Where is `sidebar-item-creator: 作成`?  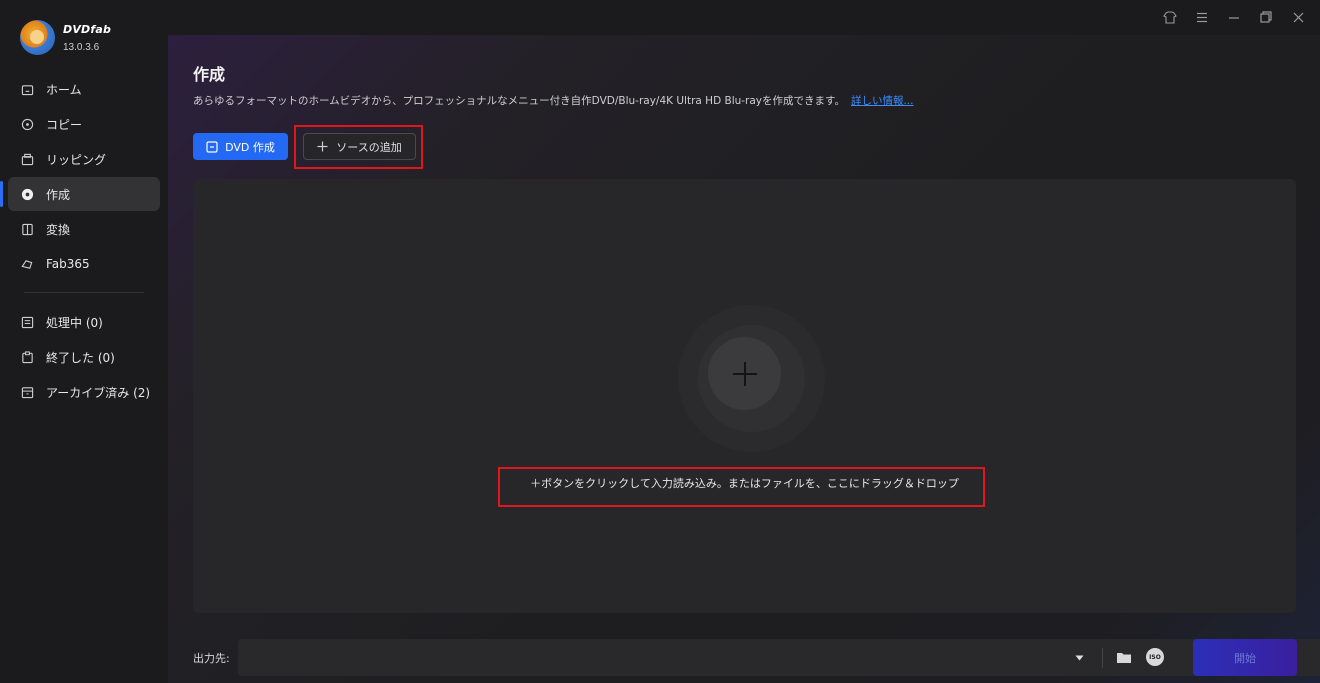 sidebar-item-creator: 作成 is located at coordinates (80, 194).